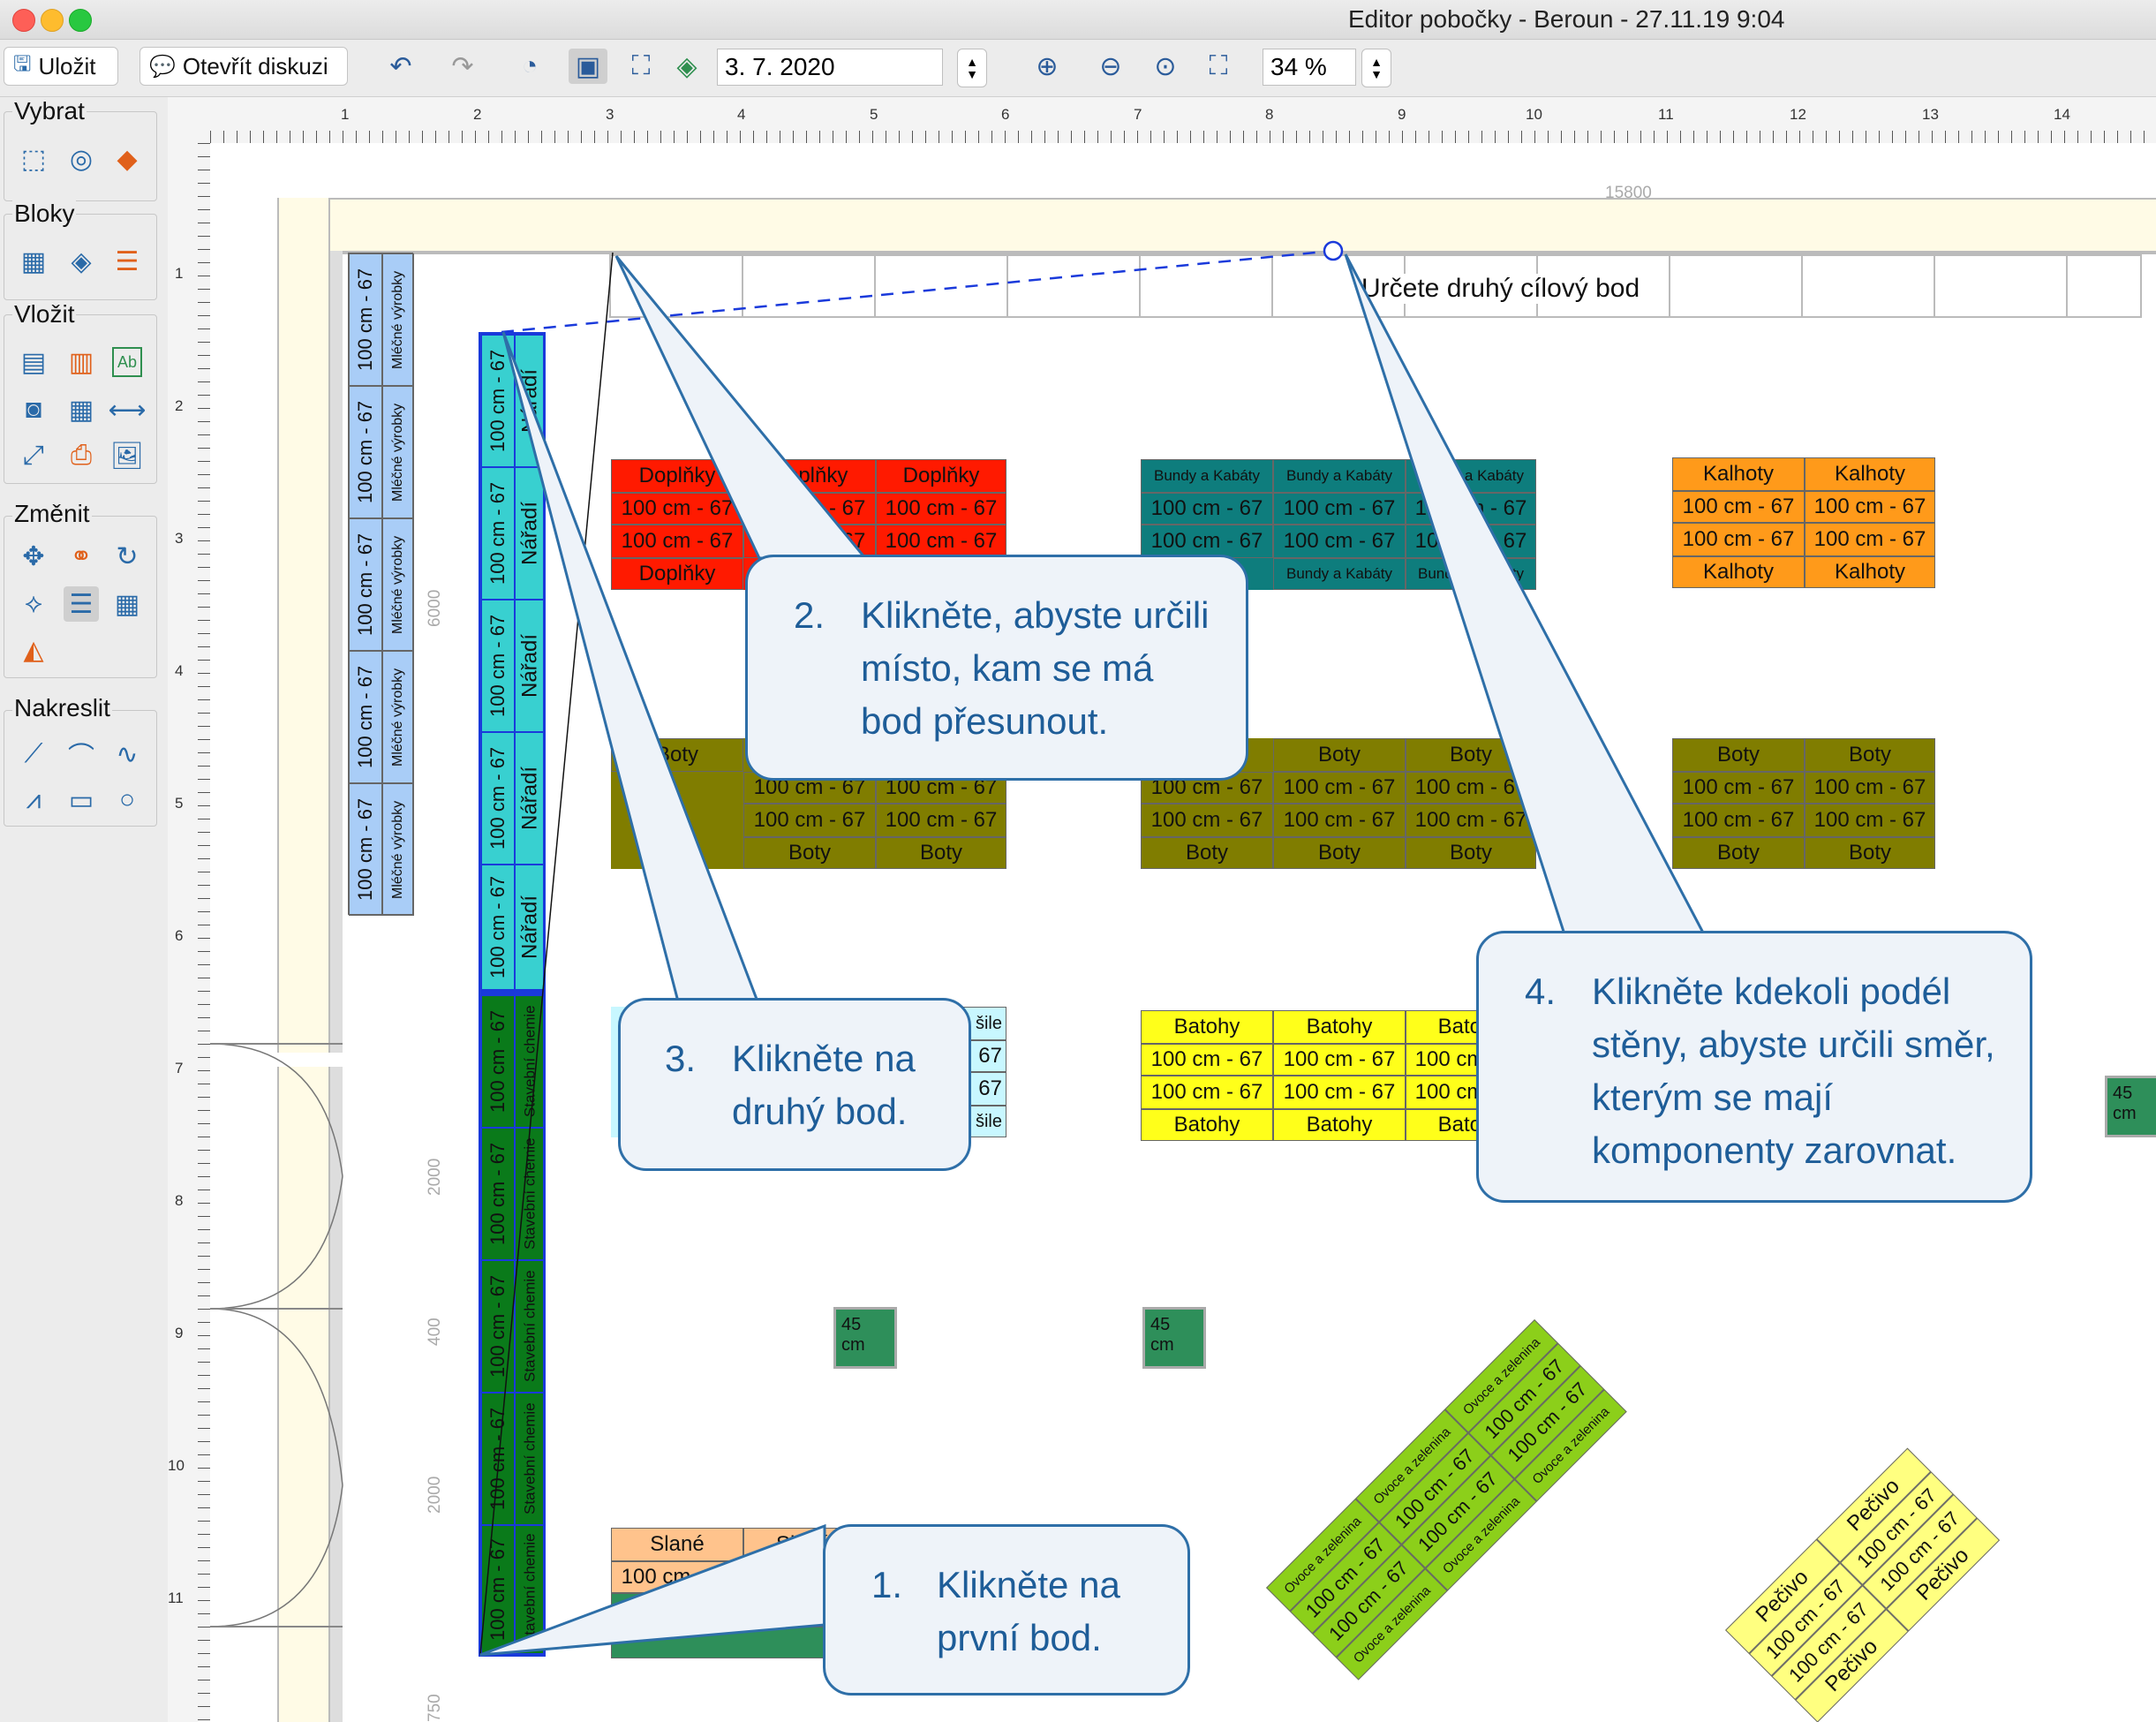 This screenshot has width=2156, height=1722. I want to click on move-icon: ✥, so click(33, 557).